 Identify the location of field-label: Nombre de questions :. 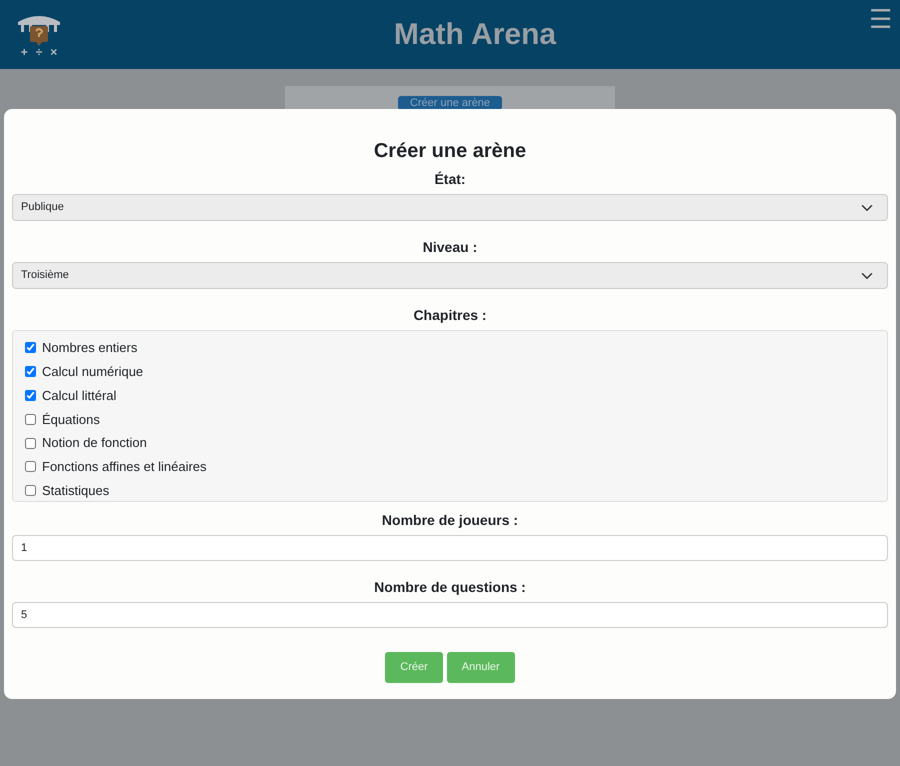
(450, 587).